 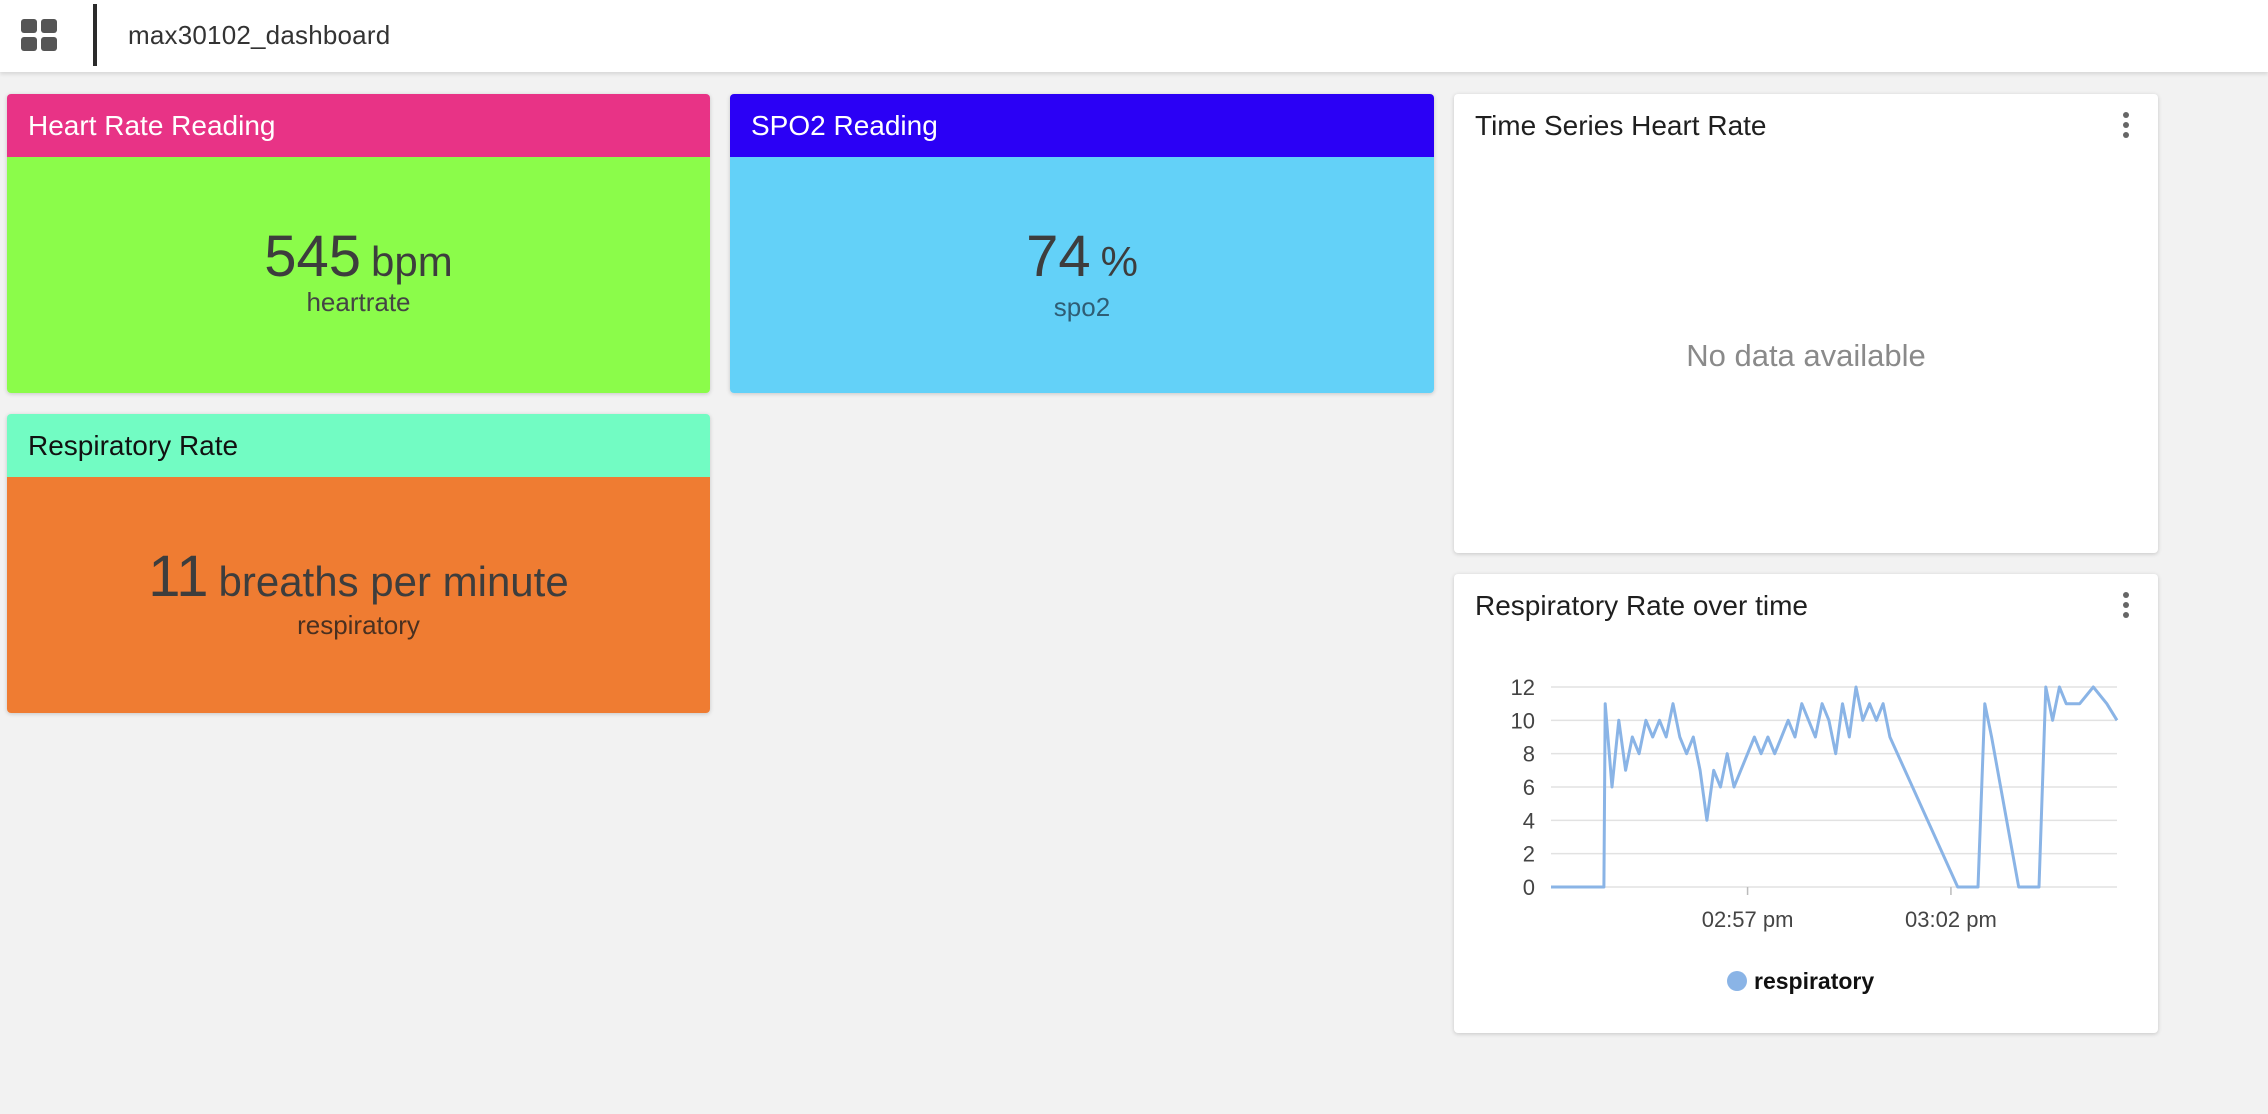 I want to click on chart-grid, so click(x=1834, y=787).